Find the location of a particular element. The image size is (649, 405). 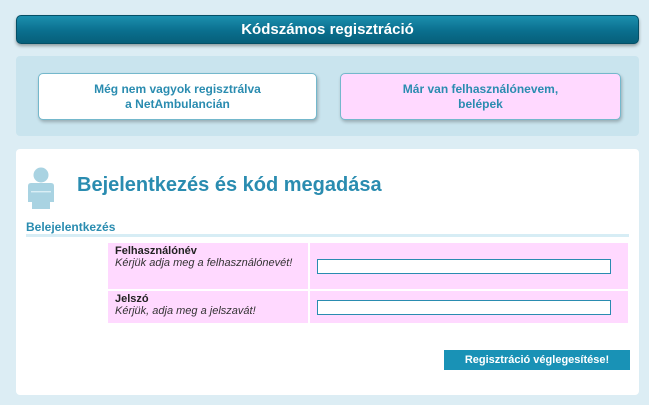

password-label-cell: Jelszó Kérjük, adja meg a jelszavát! is located at coordinates (208, 307).